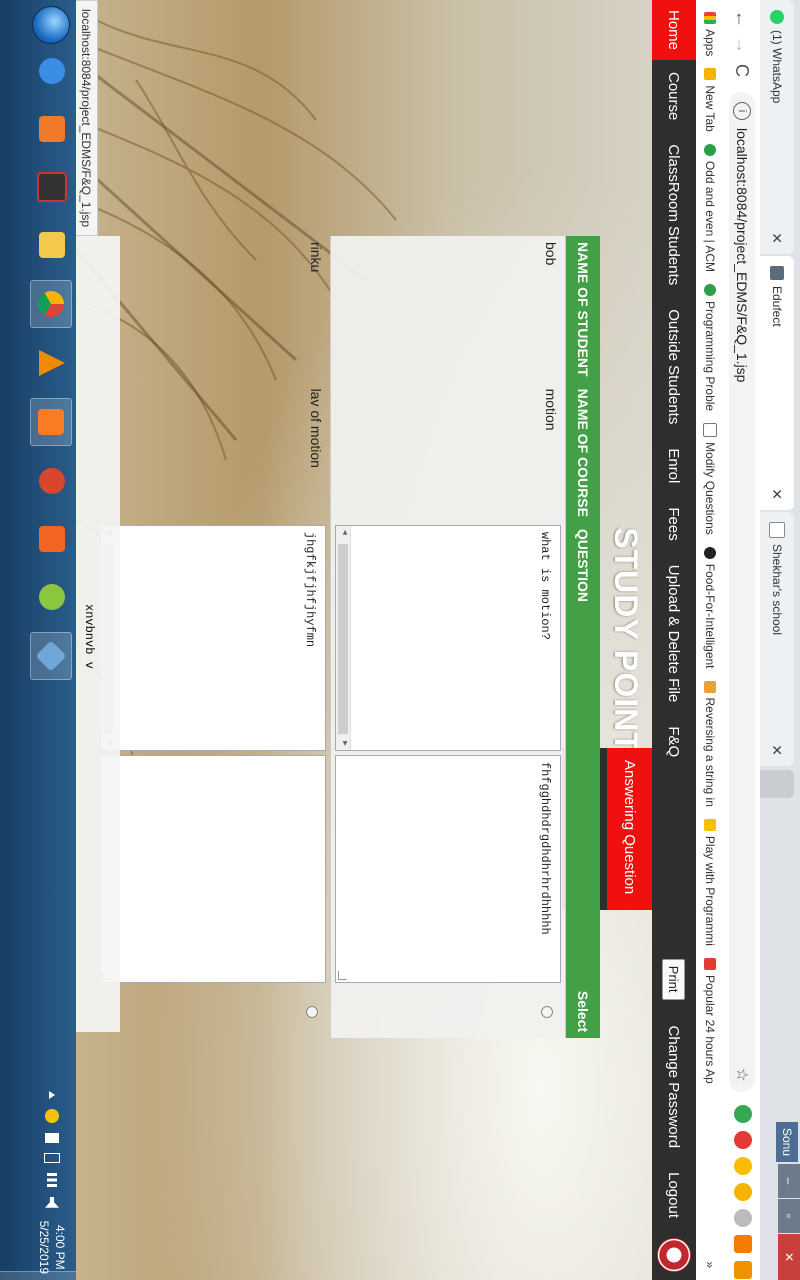 The image size is (800, 1280). I want to click on battery-icon, so click(52, 1157).